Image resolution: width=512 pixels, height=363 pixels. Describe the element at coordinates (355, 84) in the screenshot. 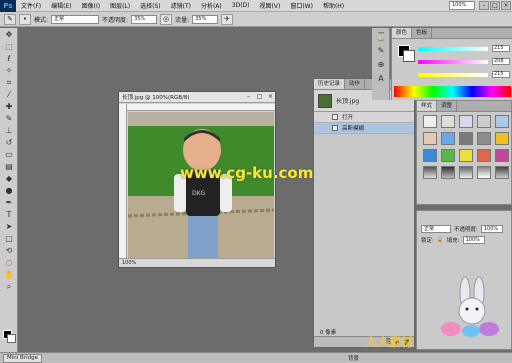

I see `tab-actions: 动作` at that location.